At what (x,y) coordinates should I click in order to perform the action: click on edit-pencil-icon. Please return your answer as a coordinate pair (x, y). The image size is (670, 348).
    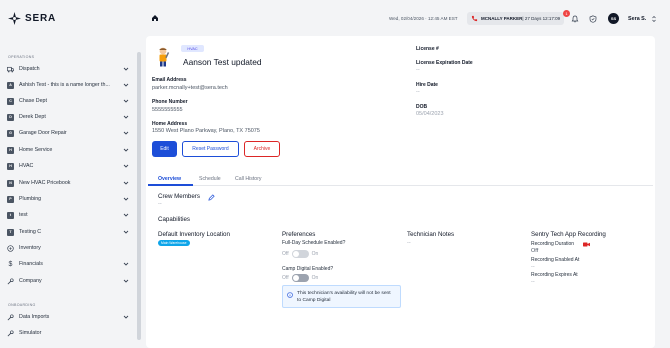
    Looking at the image, I should click on (211, 197).